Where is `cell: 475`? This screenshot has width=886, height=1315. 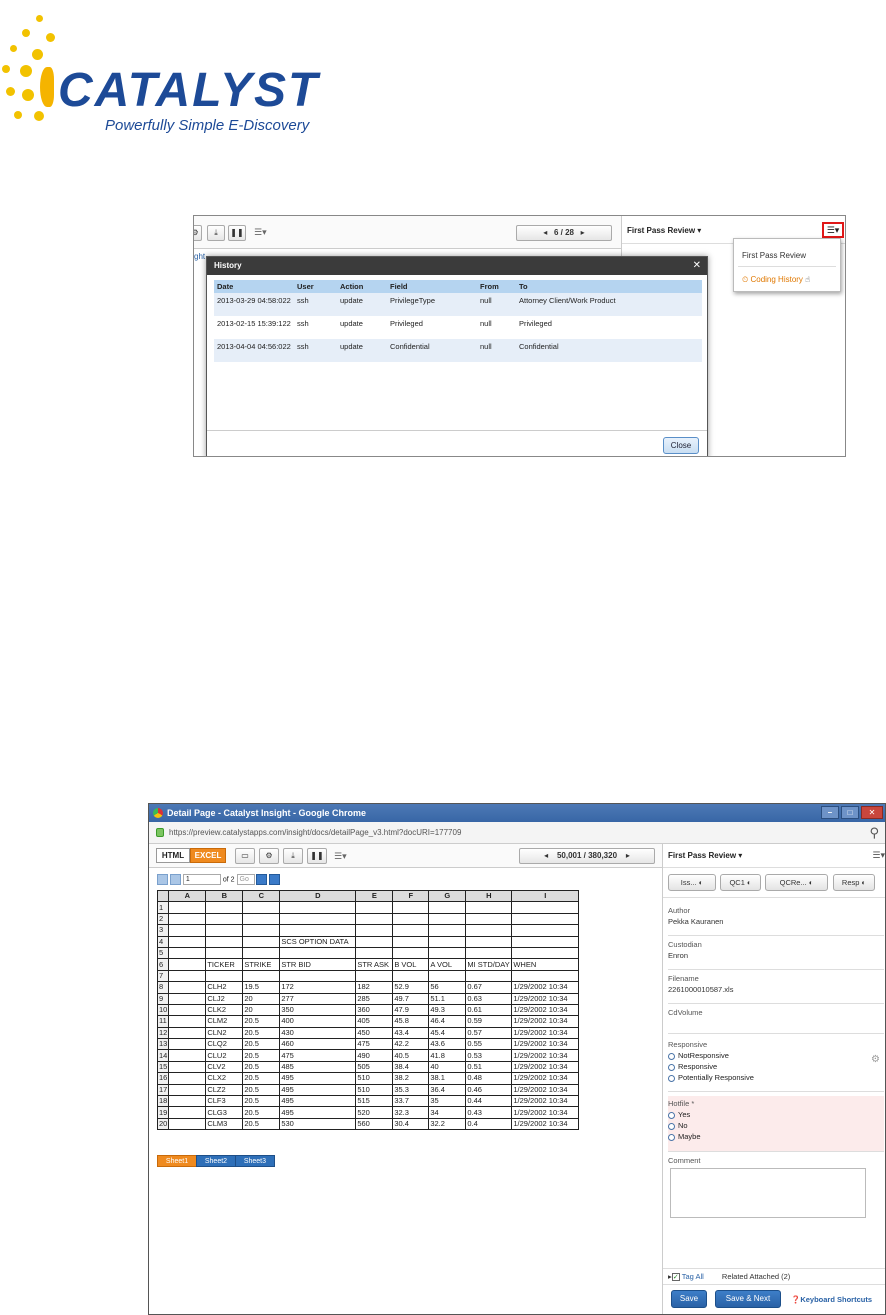 cell: 475 is located at coordinates (374, 1044).